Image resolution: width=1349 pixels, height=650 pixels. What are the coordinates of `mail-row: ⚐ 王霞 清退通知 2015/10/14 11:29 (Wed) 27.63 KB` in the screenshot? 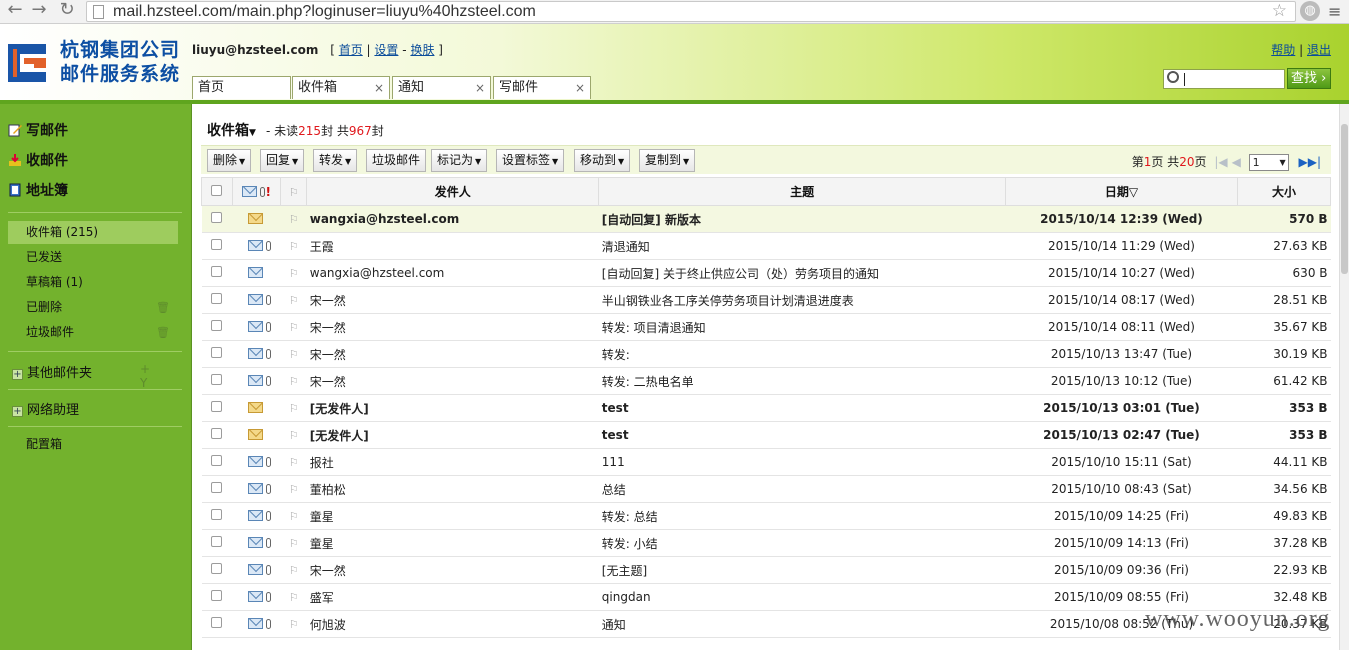 It's located at (766, 246).